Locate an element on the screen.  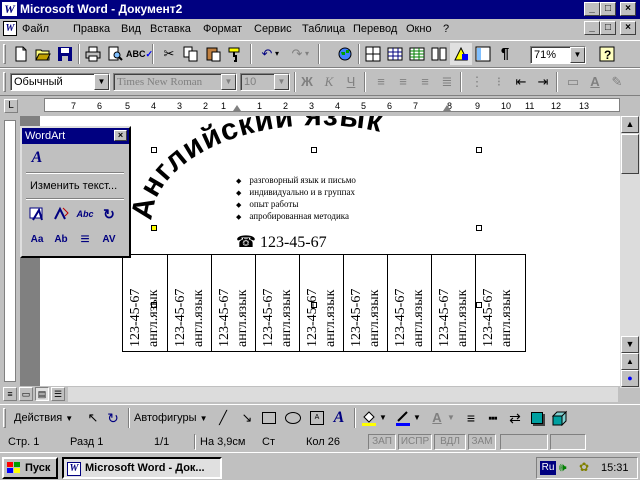
line-icon: ╱ is located at coordinates (223, 418).